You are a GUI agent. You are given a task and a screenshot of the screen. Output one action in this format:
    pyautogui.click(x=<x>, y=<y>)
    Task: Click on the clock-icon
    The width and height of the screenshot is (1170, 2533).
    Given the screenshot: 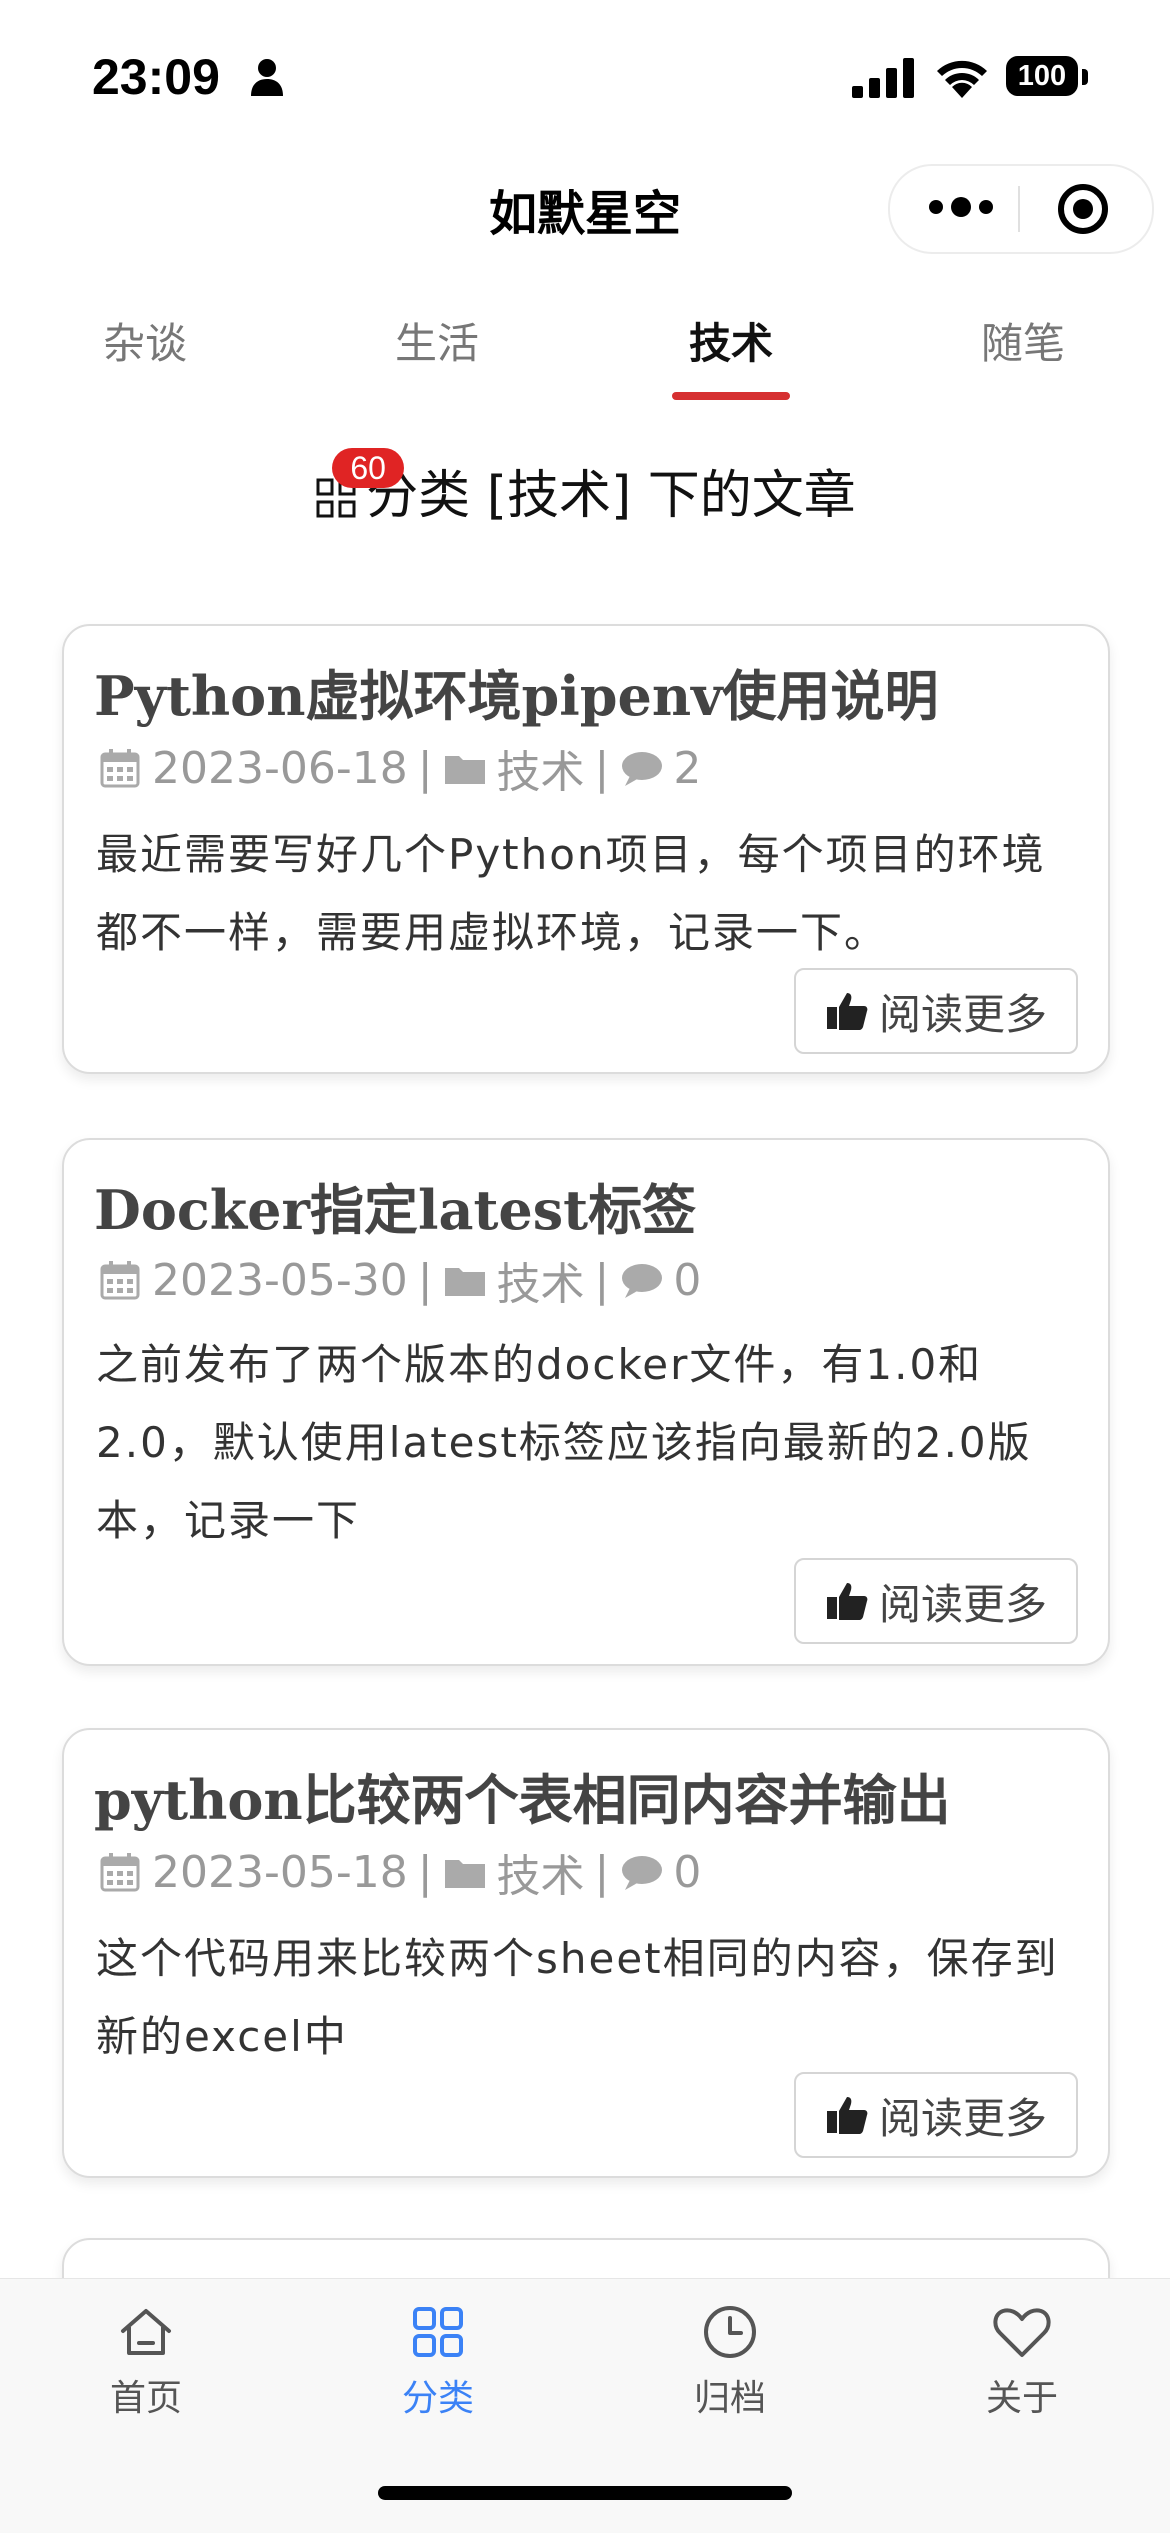 What is the action you would take?
    pyautogui.click(x=730, y=2332)
    